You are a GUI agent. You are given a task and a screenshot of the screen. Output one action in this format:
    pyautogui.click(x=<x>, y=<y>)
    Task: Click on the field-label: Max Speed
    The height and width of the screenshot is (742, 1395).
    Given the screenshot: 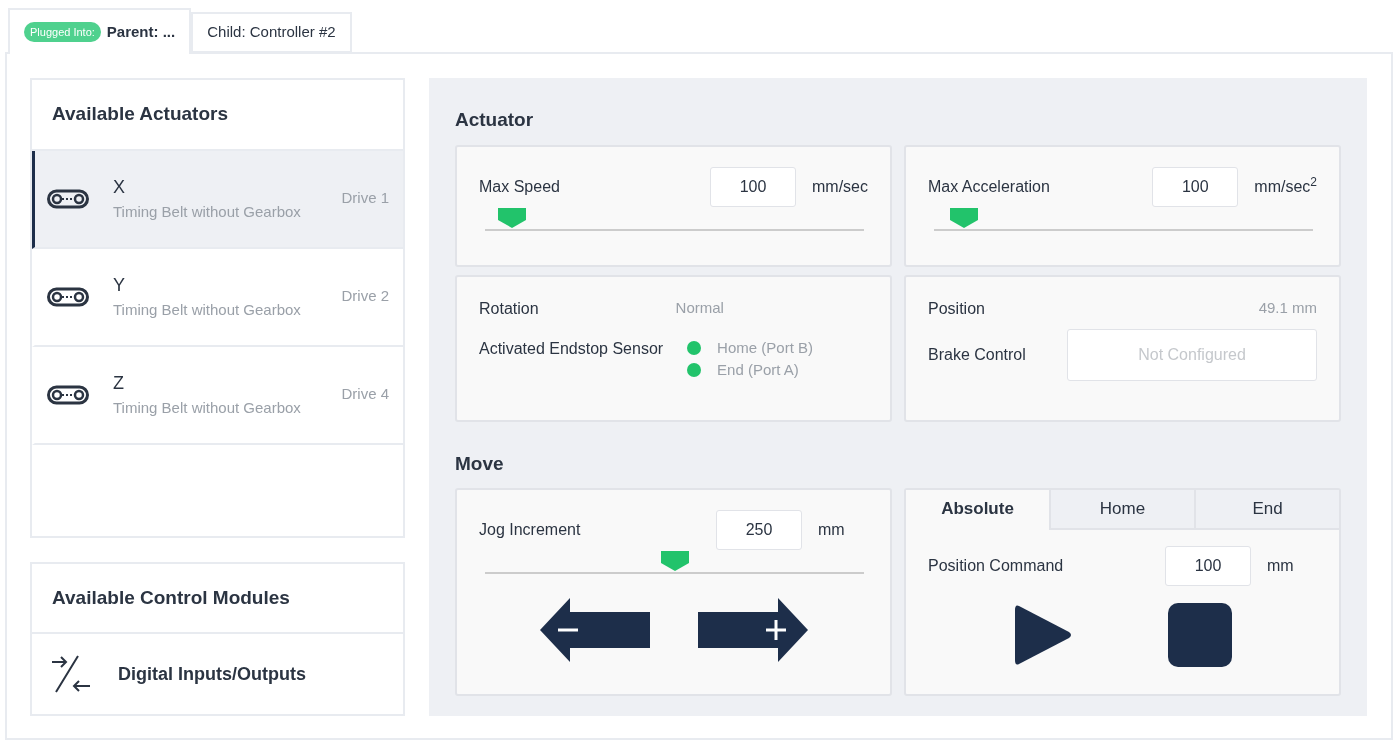 What is the action you would take?
    pyautogui.click(x=519, y=186)
    